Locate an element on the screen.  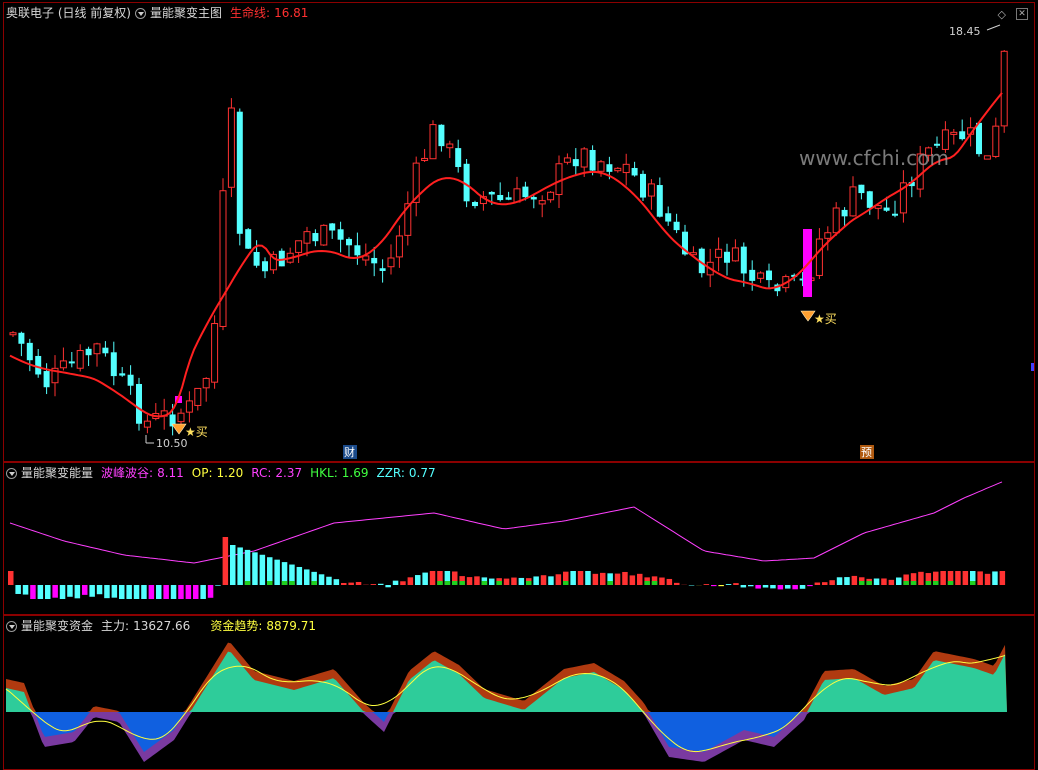
op-label: OP: is located at coordinates (202, 473).